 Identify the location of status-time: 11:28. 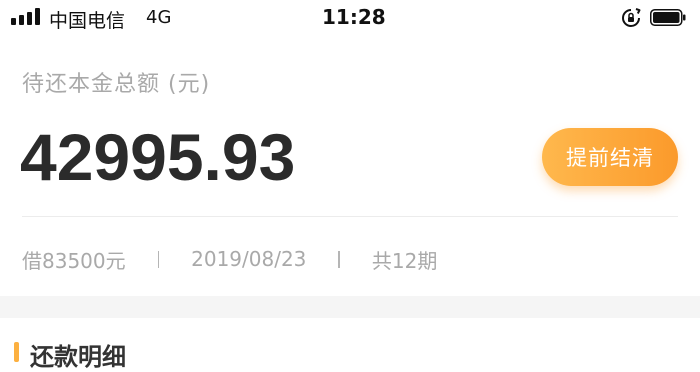
(354, 17).